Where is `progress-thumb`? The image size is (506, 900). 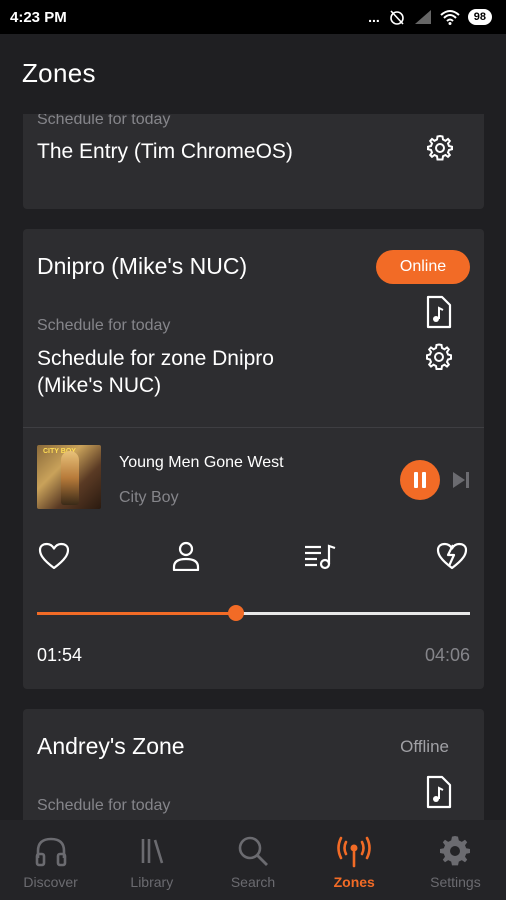 progress-thumb is located at coordinates (236, 613).